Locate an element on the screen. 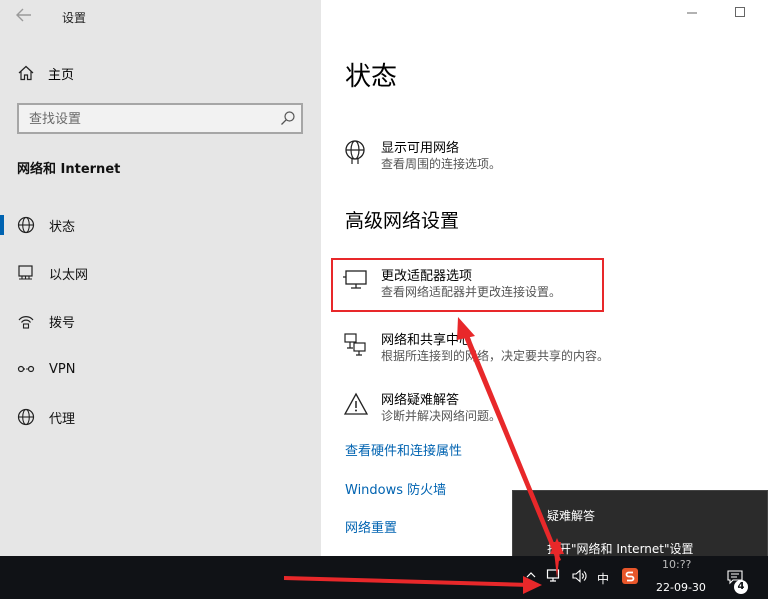 The image size is (768, 599). back-button is located at coordinates (27, 17).